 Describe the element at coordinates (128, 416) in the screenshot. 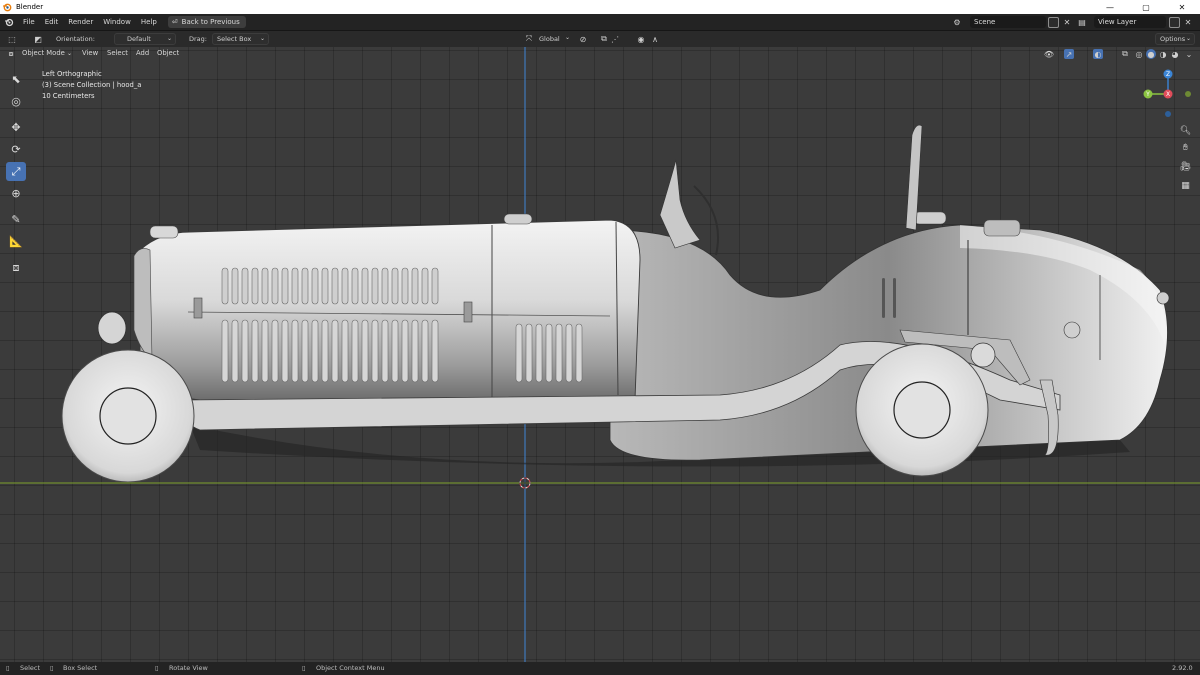

I see `front-wheel` at that location.